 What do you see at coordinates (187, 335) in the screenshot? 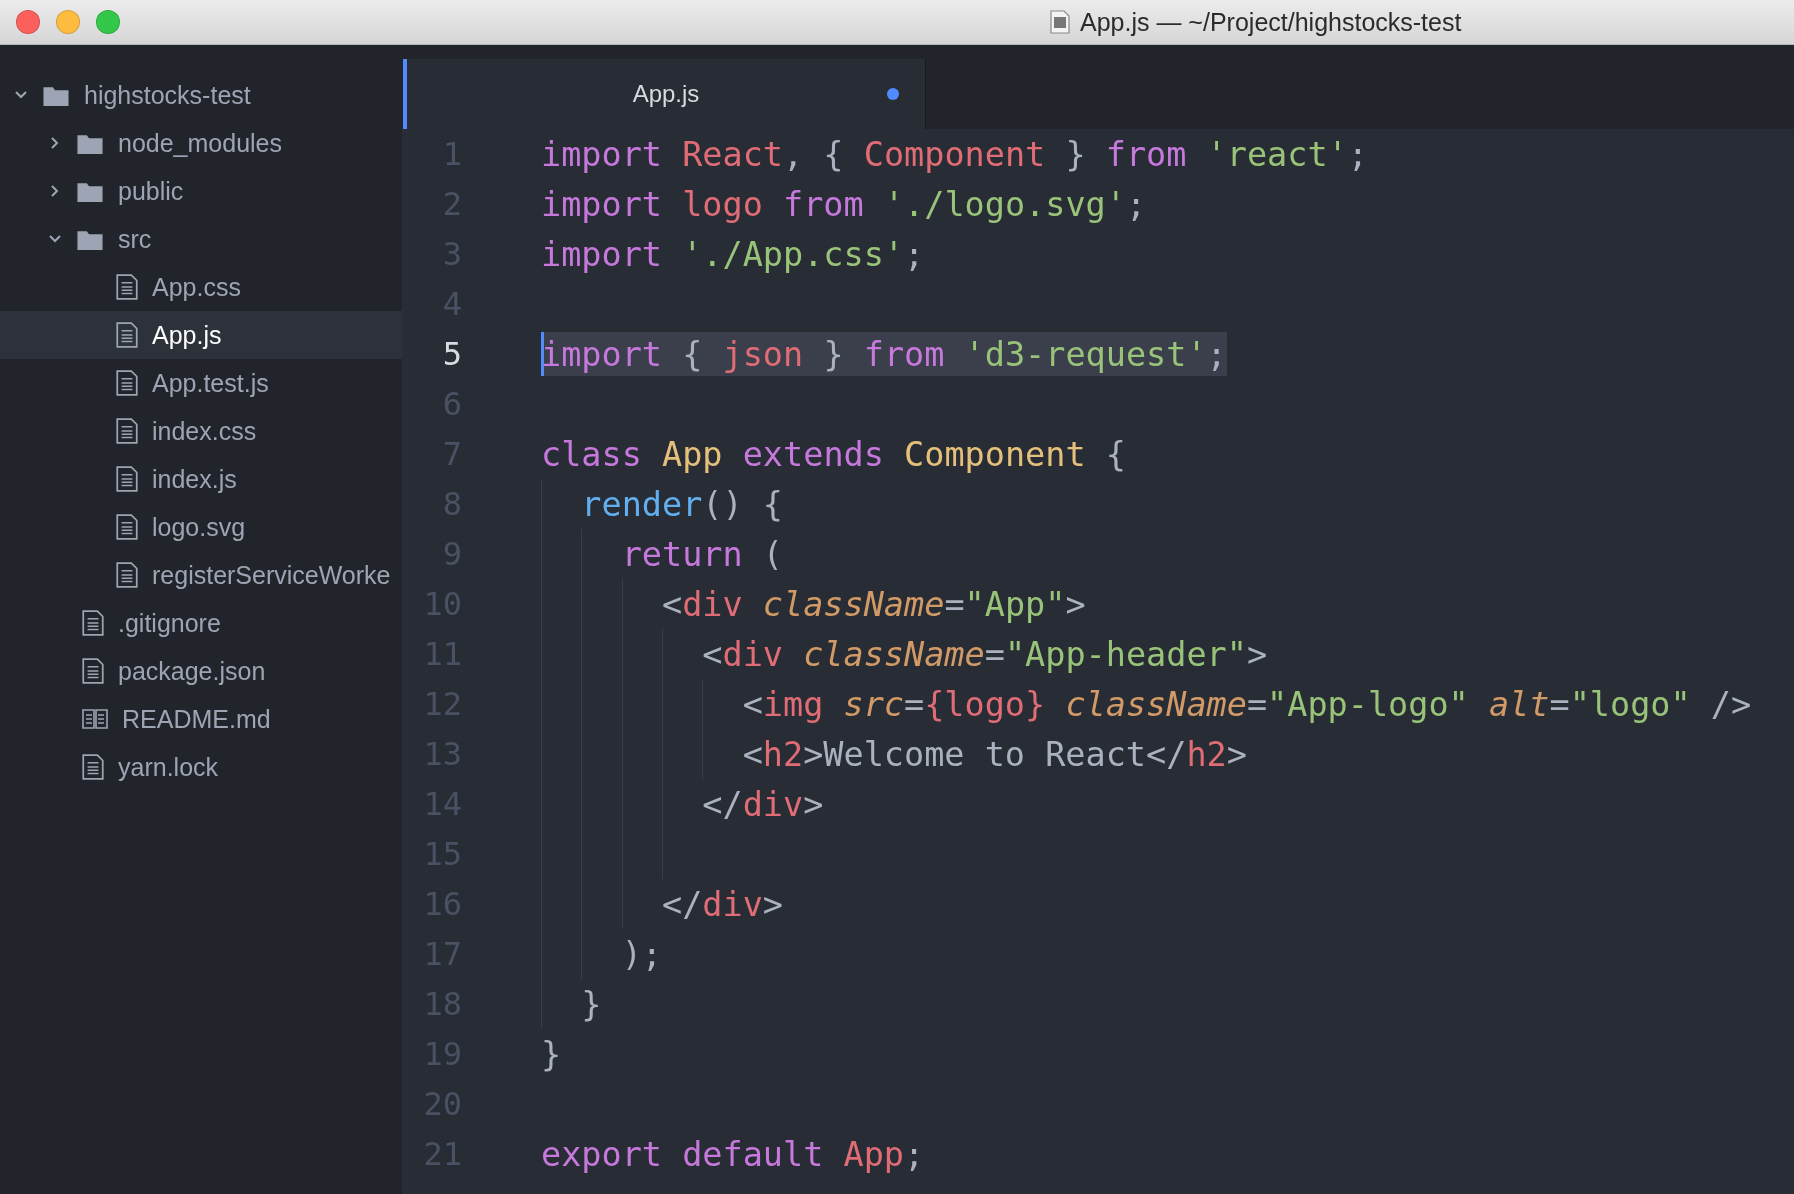
I see `tree-item-label: App.js` at bounding box center [187, 335].